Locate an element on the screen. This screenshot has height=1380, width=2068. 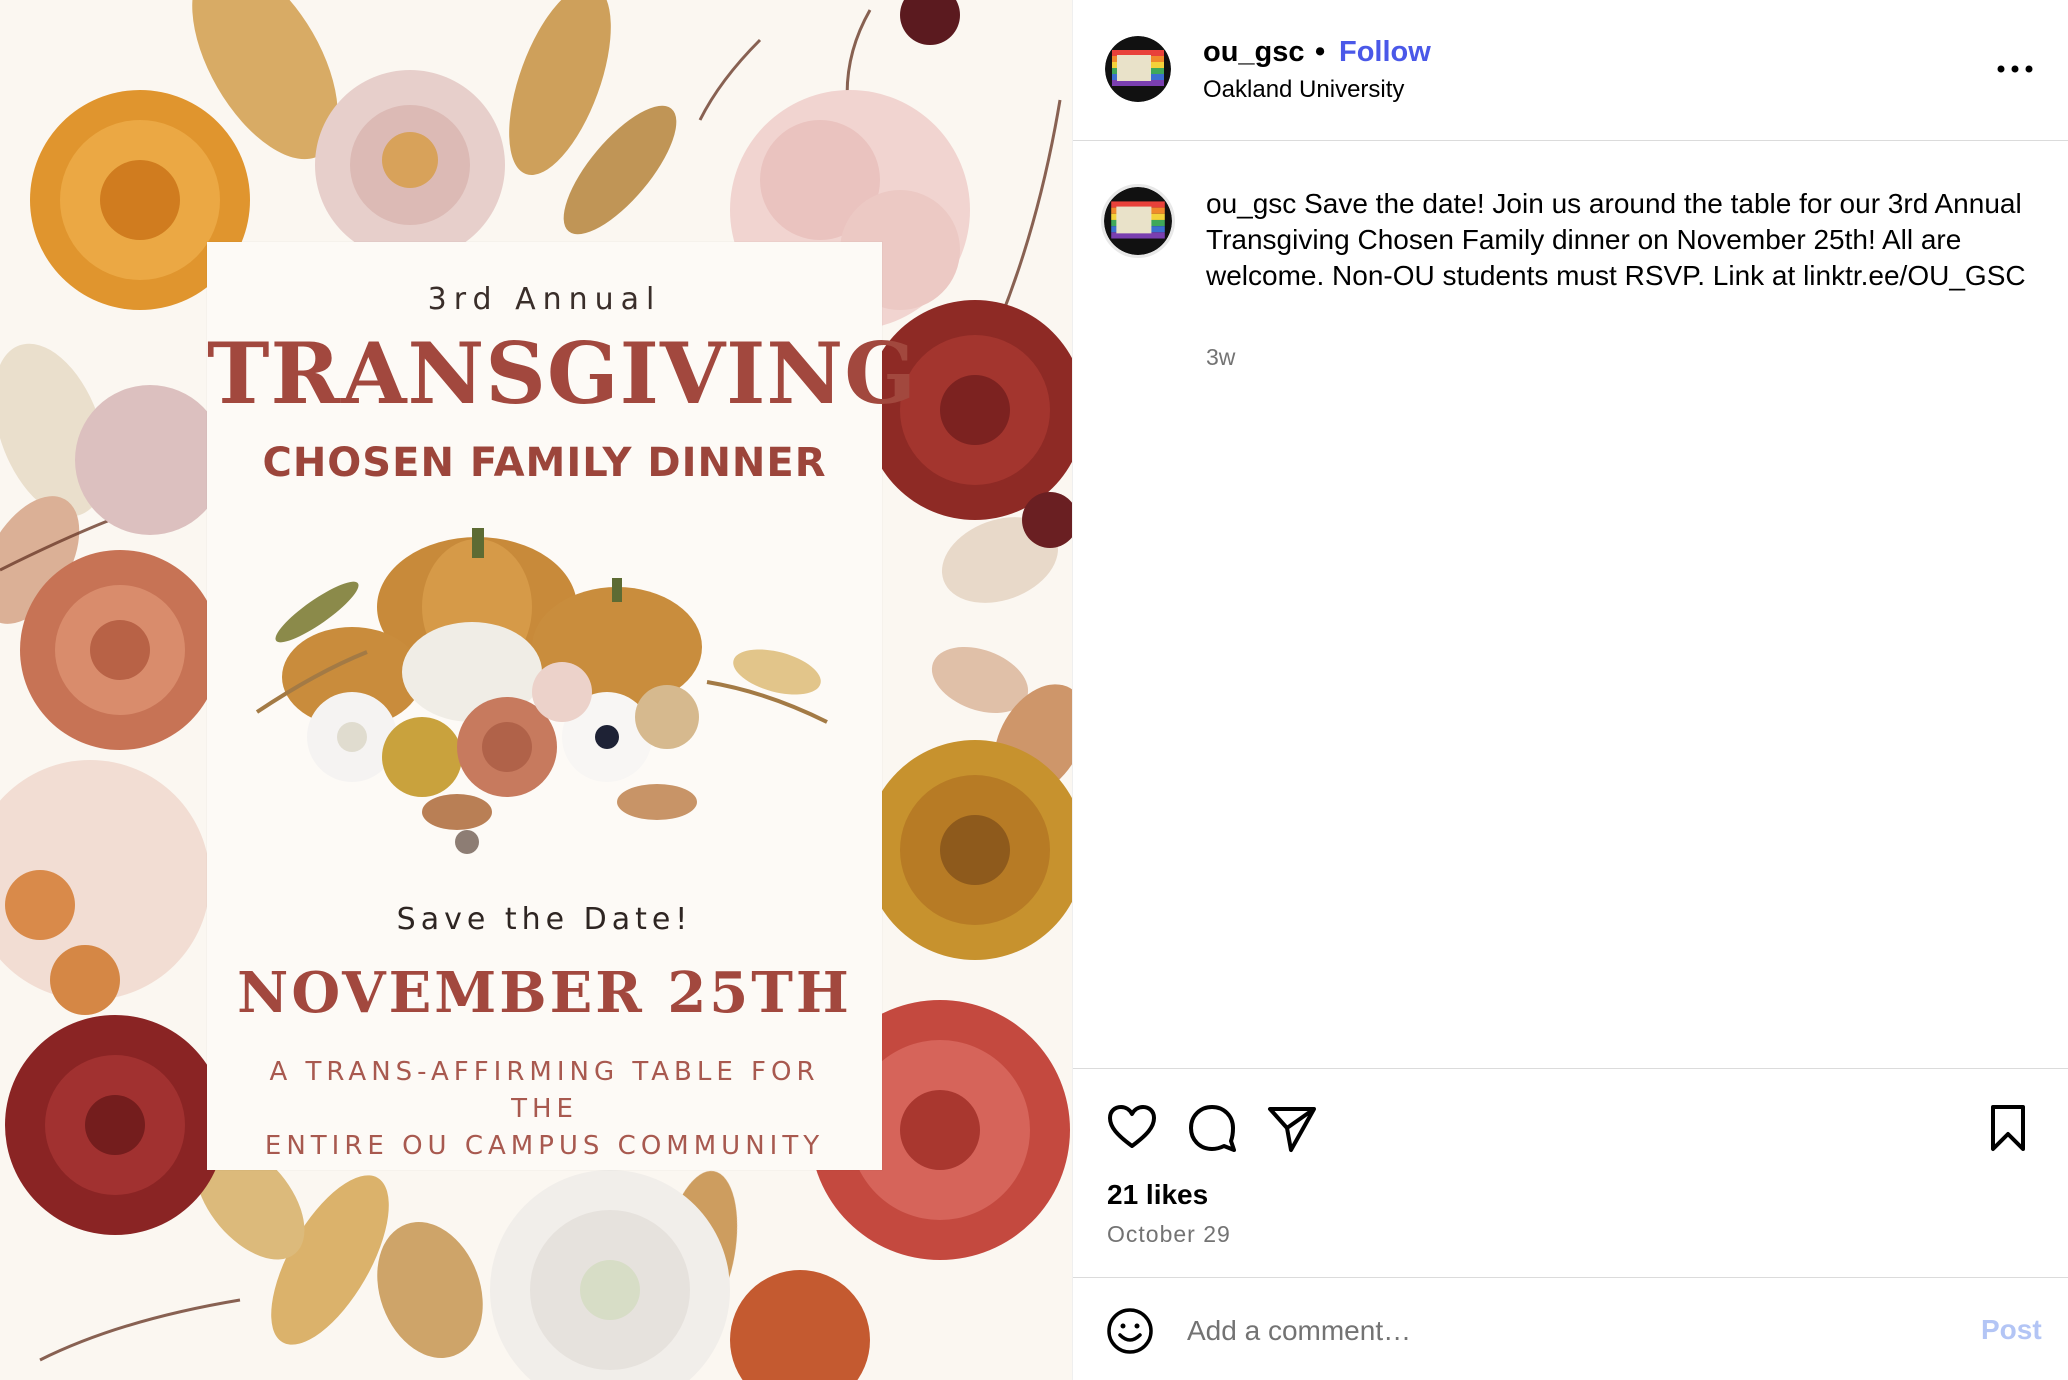
invitation-tagline-line-2: ENTIRE OU CAMPUS COMMUNITY is located at coordinates (544, 1146).